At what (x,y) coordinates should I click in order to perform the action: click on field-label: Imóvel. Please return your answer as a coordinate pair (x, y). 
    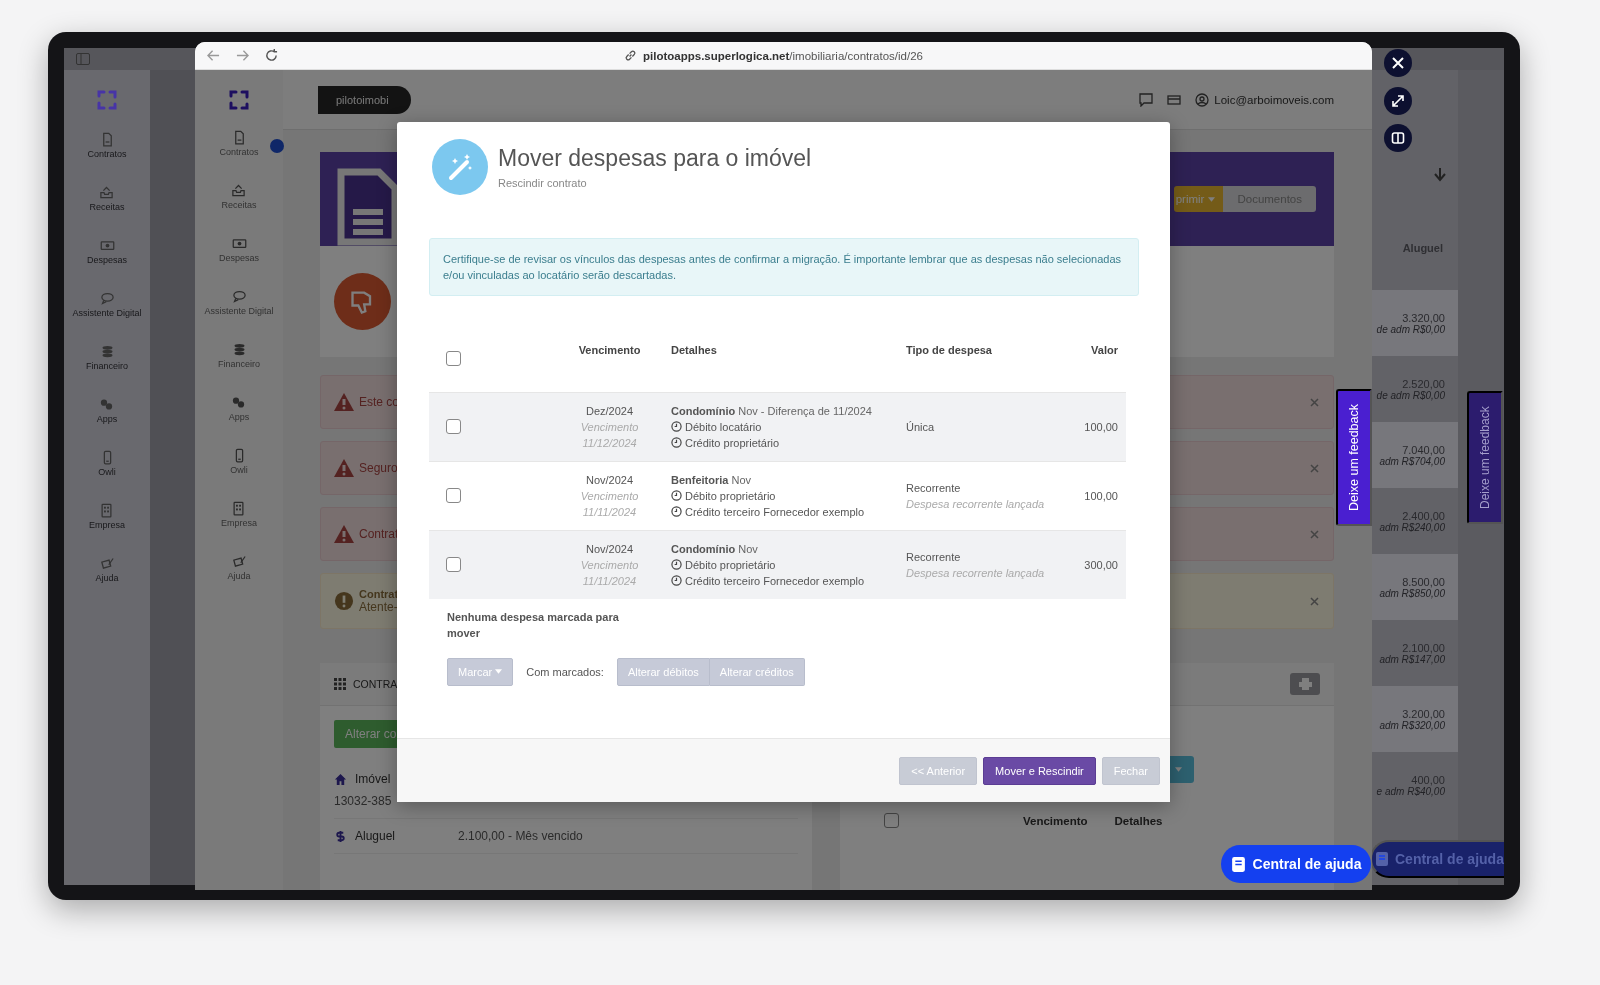
    Looking at the image, I should click on (373, 779).